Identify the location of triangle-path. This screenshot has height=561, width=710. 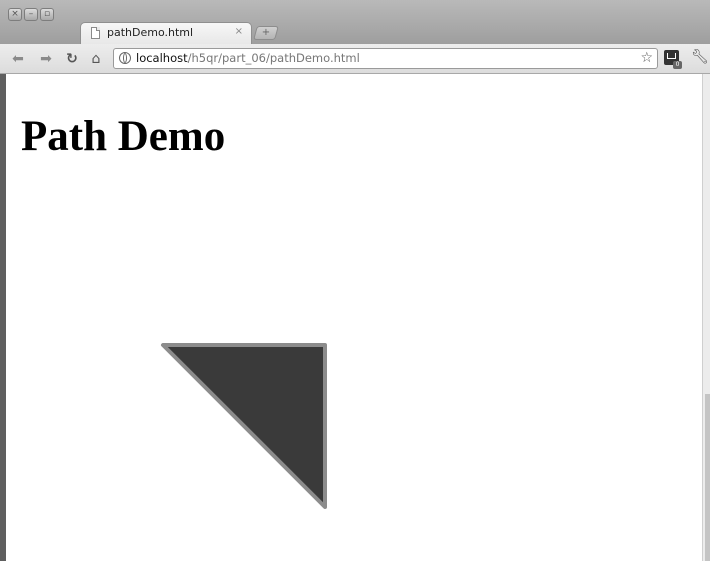
(244, 426).